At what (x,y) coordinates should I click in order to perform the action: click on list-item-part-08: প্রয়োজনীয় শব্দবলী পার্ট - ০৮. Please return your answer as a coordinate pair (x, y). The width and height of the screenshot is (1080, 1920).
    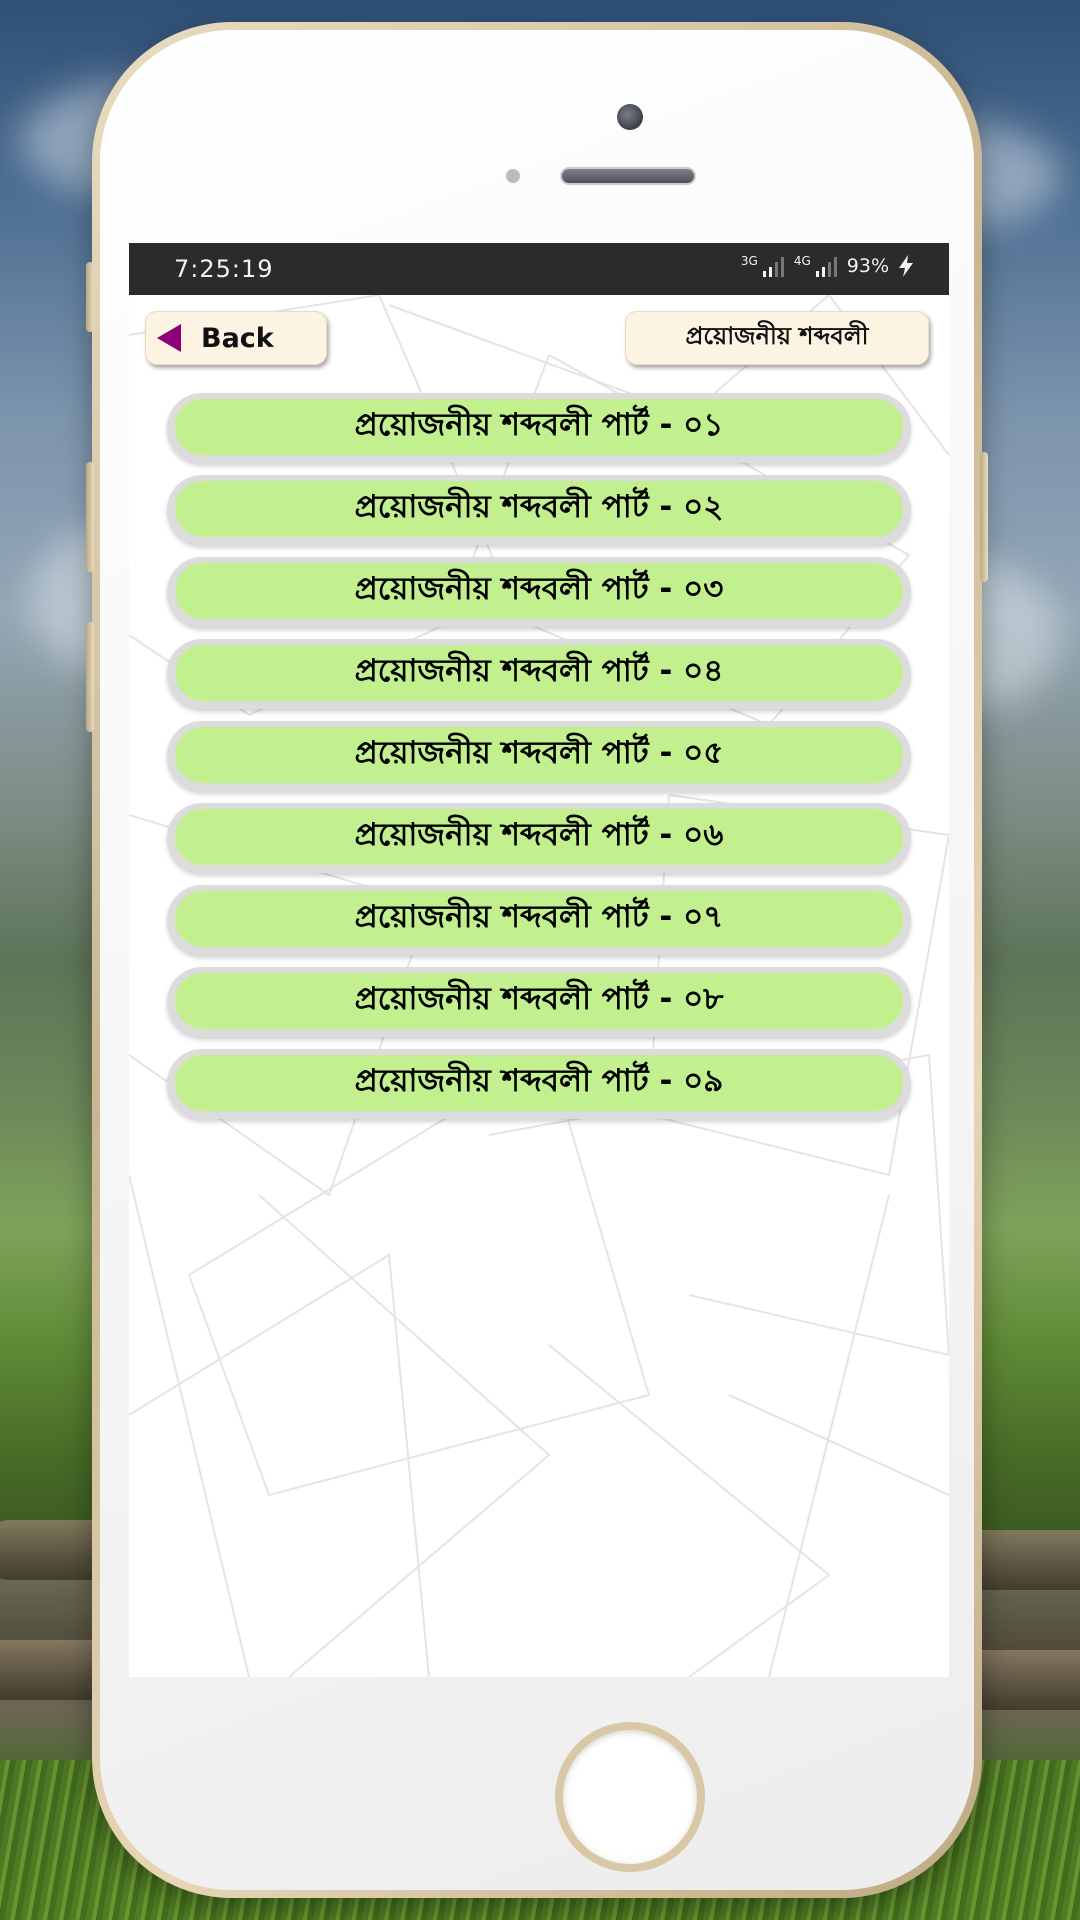
    Looking at the image, I should click on (539, 1002).